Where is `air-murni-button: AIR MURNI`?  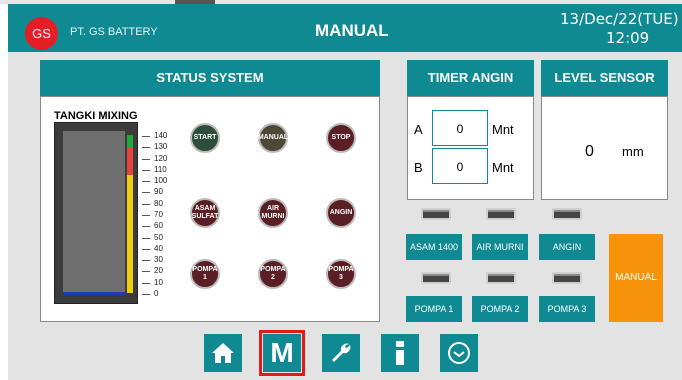 air-murni-button: AIR MURNI is located at coordinates (500, 247).